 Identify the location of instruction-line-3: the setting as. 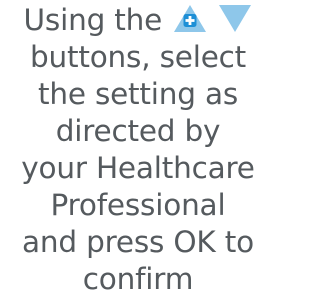
(138, 94).